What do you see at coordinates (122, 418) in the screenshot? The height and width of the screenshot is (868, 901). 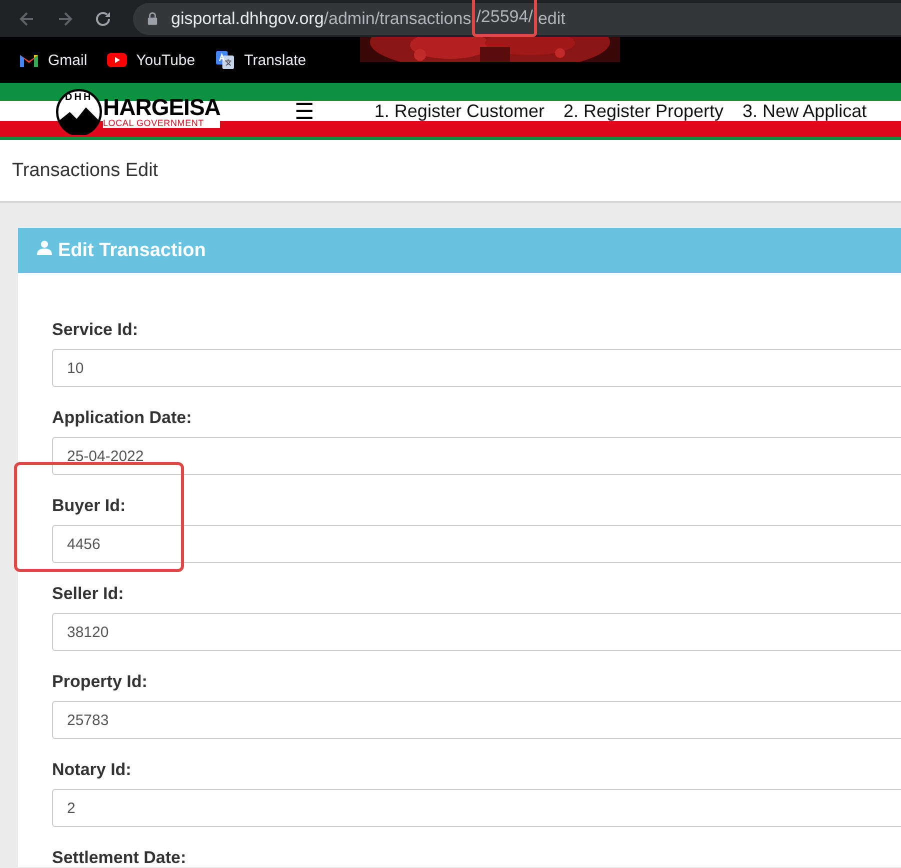 I see `field-label: Application Date:` at bounding box center [122, 418].